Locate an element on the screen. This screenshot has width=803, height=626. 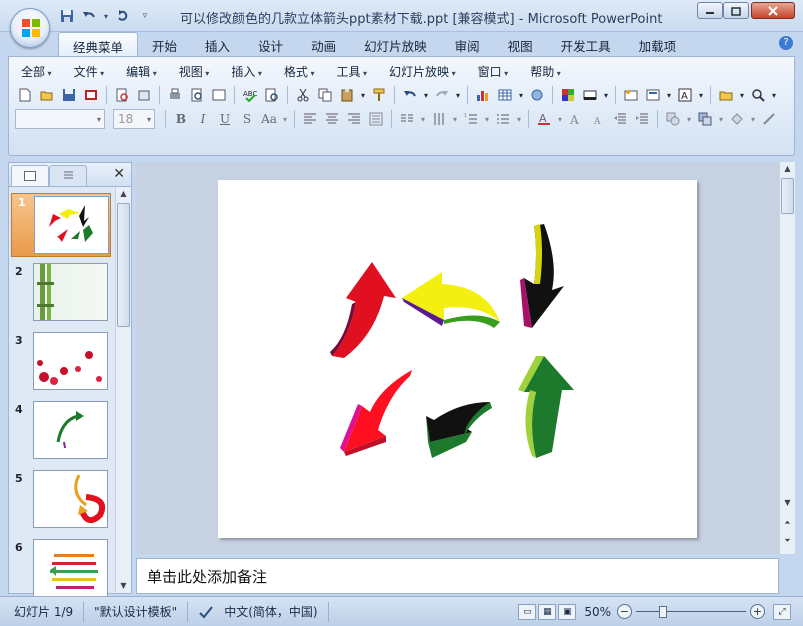
slides-tab is located at coordinates (30, 175).